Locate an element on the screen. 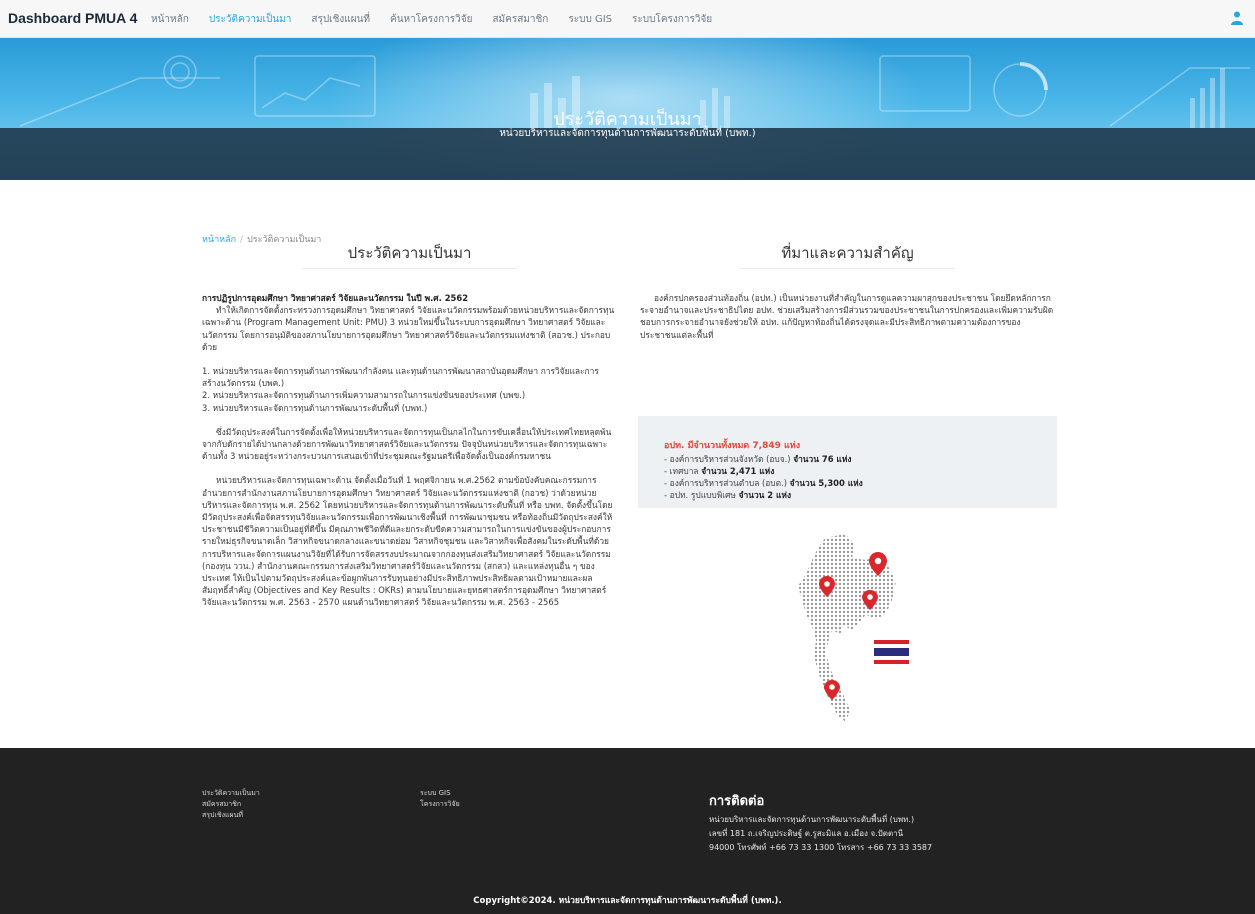  nav-search-projects: ค้นหาโครงการวิจัย is located at coordinates (431, 19).